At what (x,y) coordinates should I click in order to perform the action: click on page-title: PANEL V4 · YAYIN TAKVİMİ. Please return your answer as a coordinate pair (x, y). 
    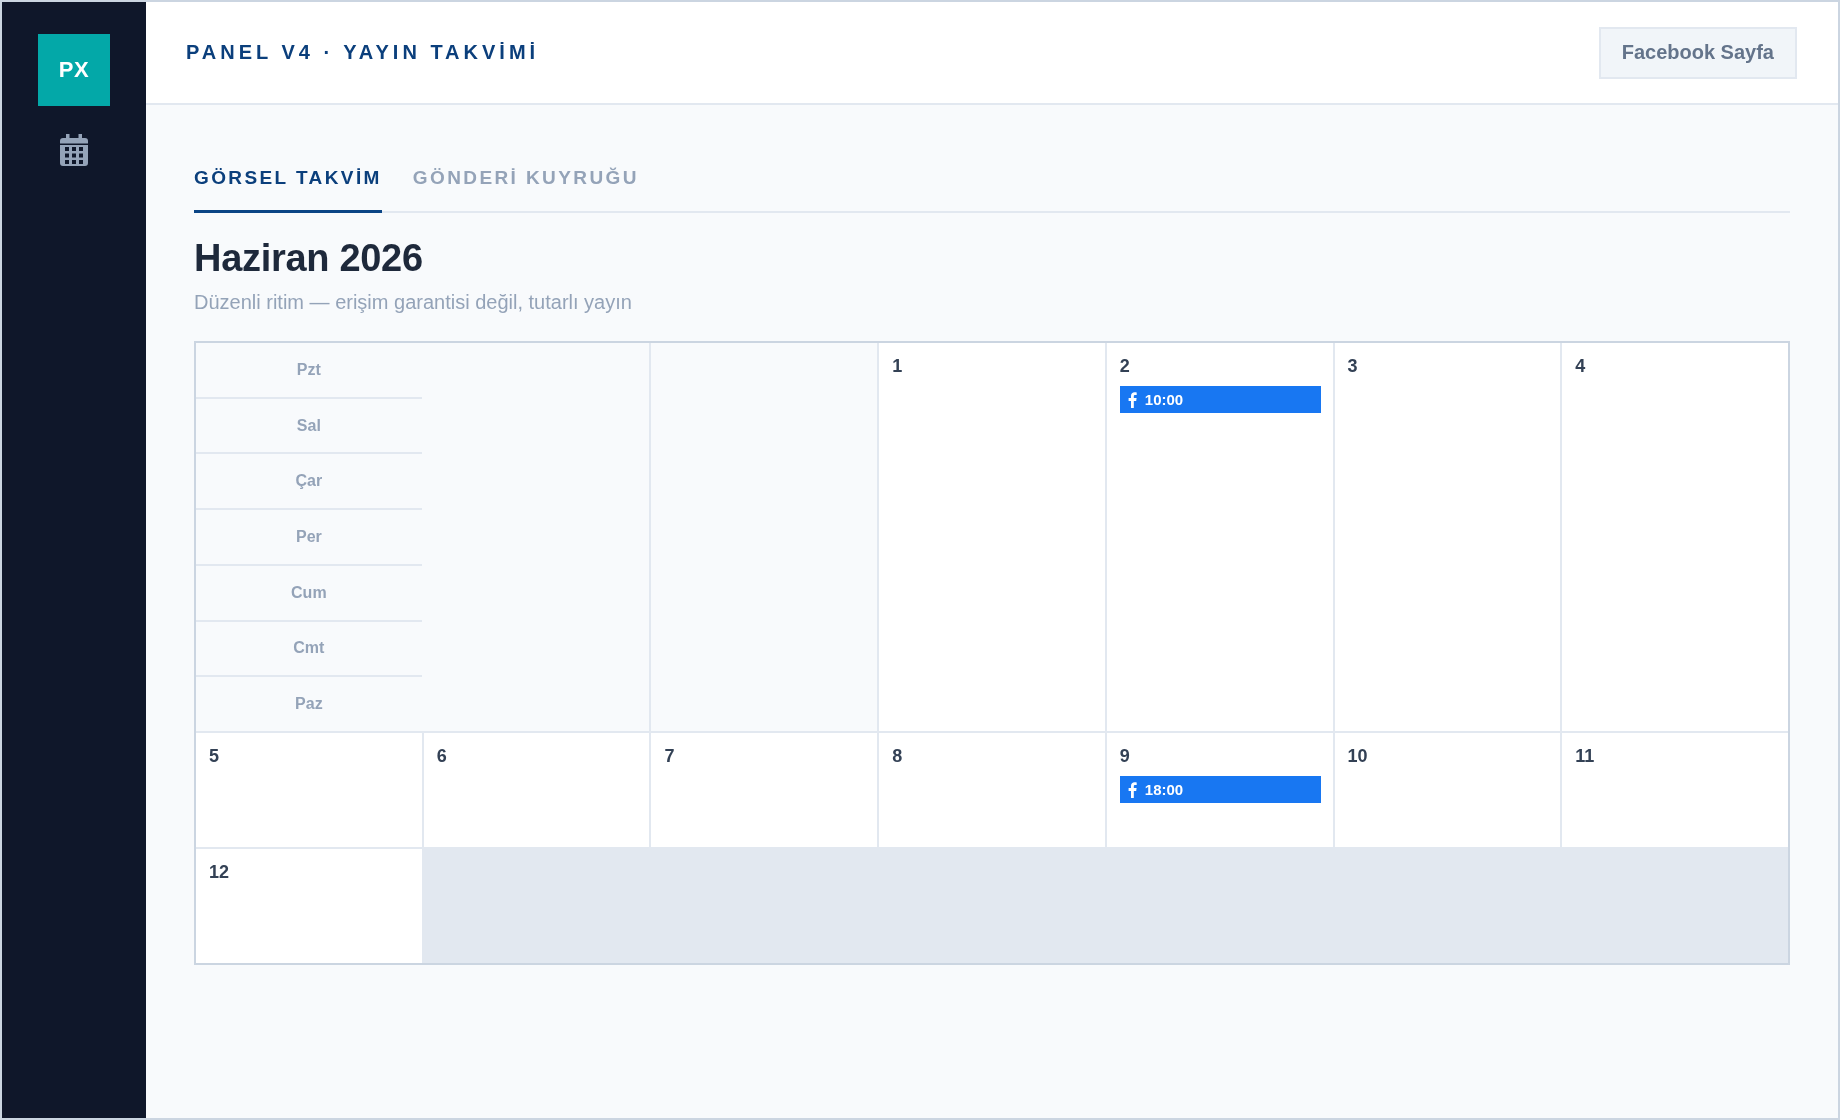
    Looking at the image, I should click on (363, 52).